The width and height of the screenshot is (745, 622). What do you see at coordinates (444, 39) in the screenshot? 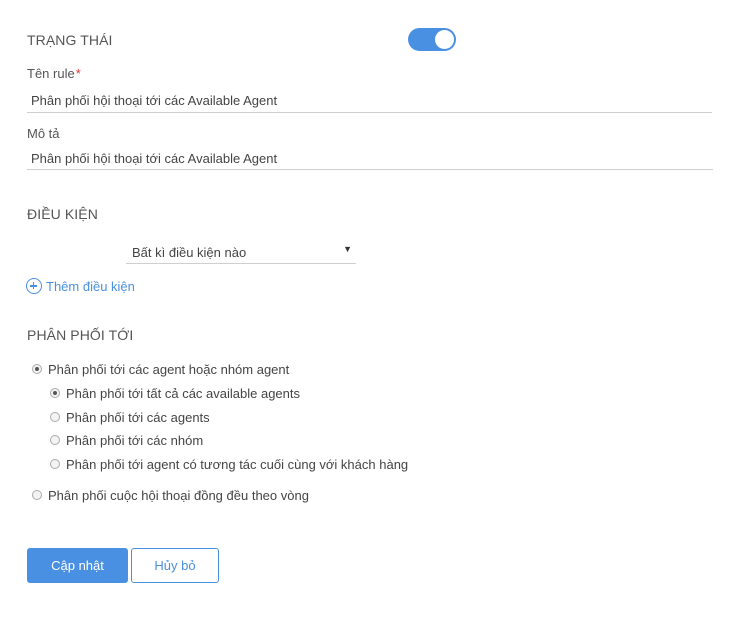
I see `toggle-knob` at bounding box center [444, 39].